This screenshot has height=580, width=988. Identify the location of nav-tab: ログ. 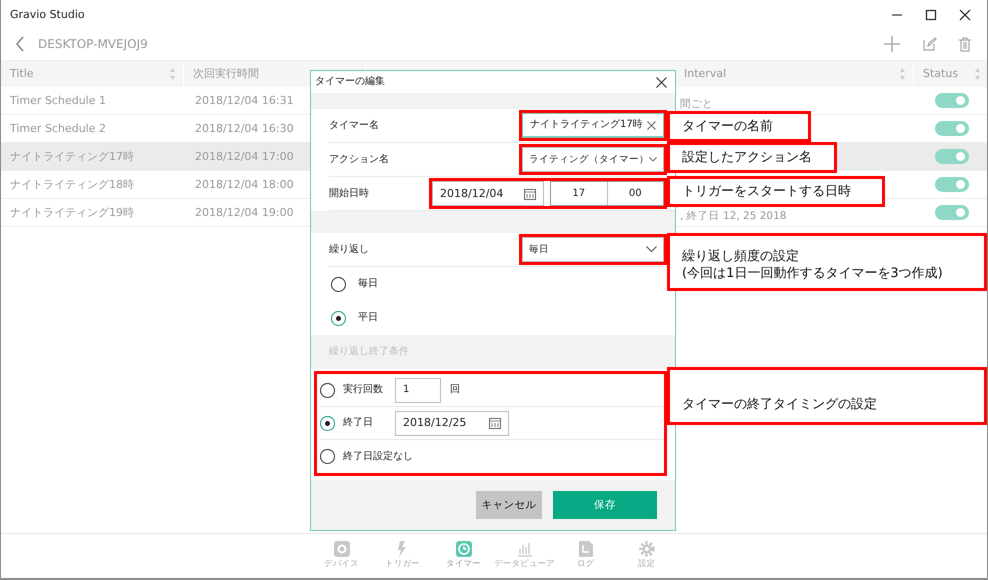
(585, 556).